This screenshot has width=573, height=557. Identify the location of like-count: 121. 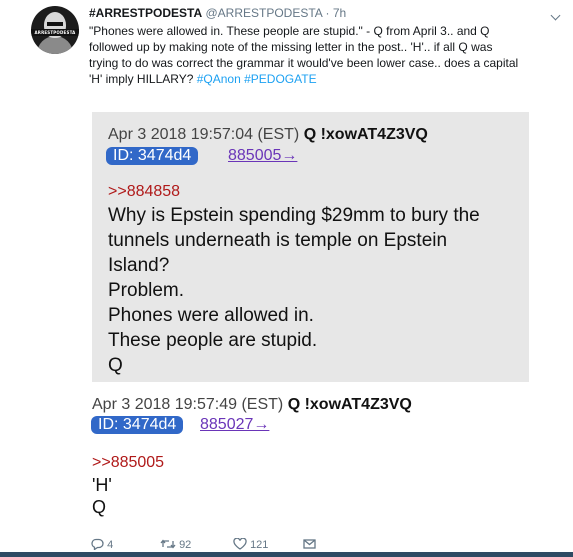
(259, 545).